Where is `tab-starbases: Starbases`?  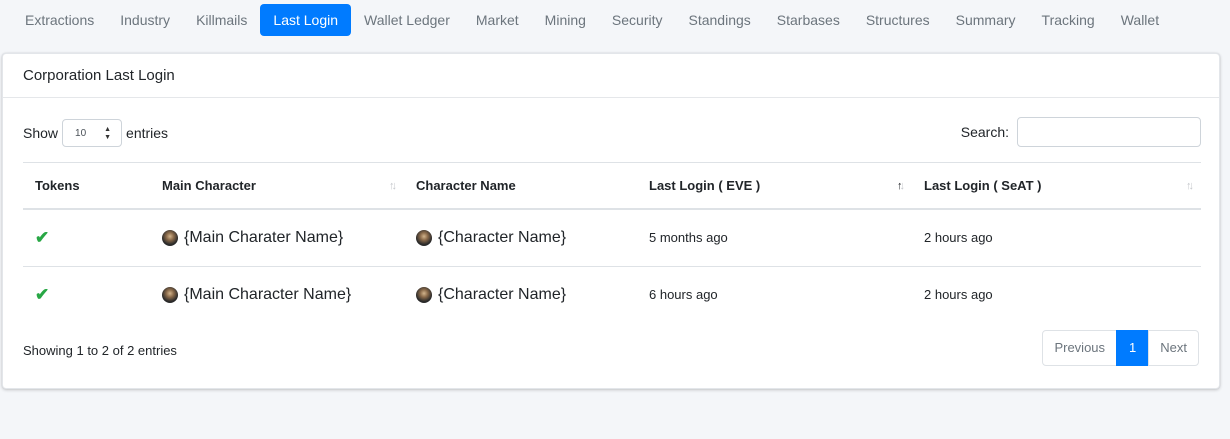
tab-starbases: Starbases is located at coordinates (808, 20).